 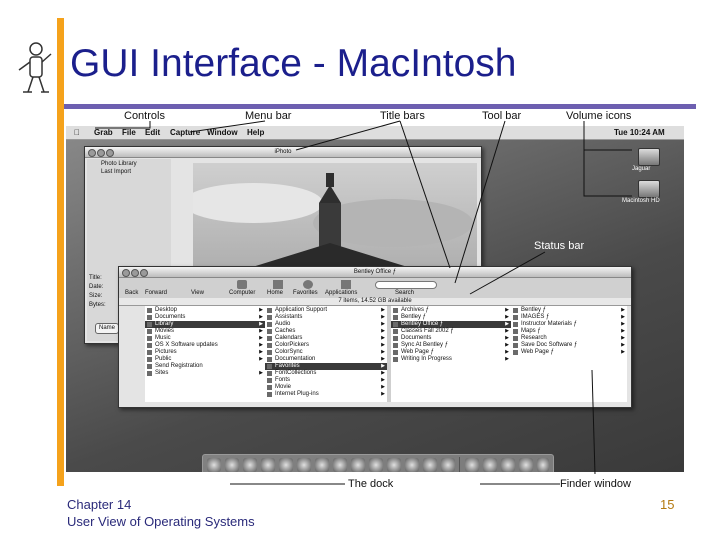 I want to click on footer-chapter: Chapter 14, so click(x=99, y=504).